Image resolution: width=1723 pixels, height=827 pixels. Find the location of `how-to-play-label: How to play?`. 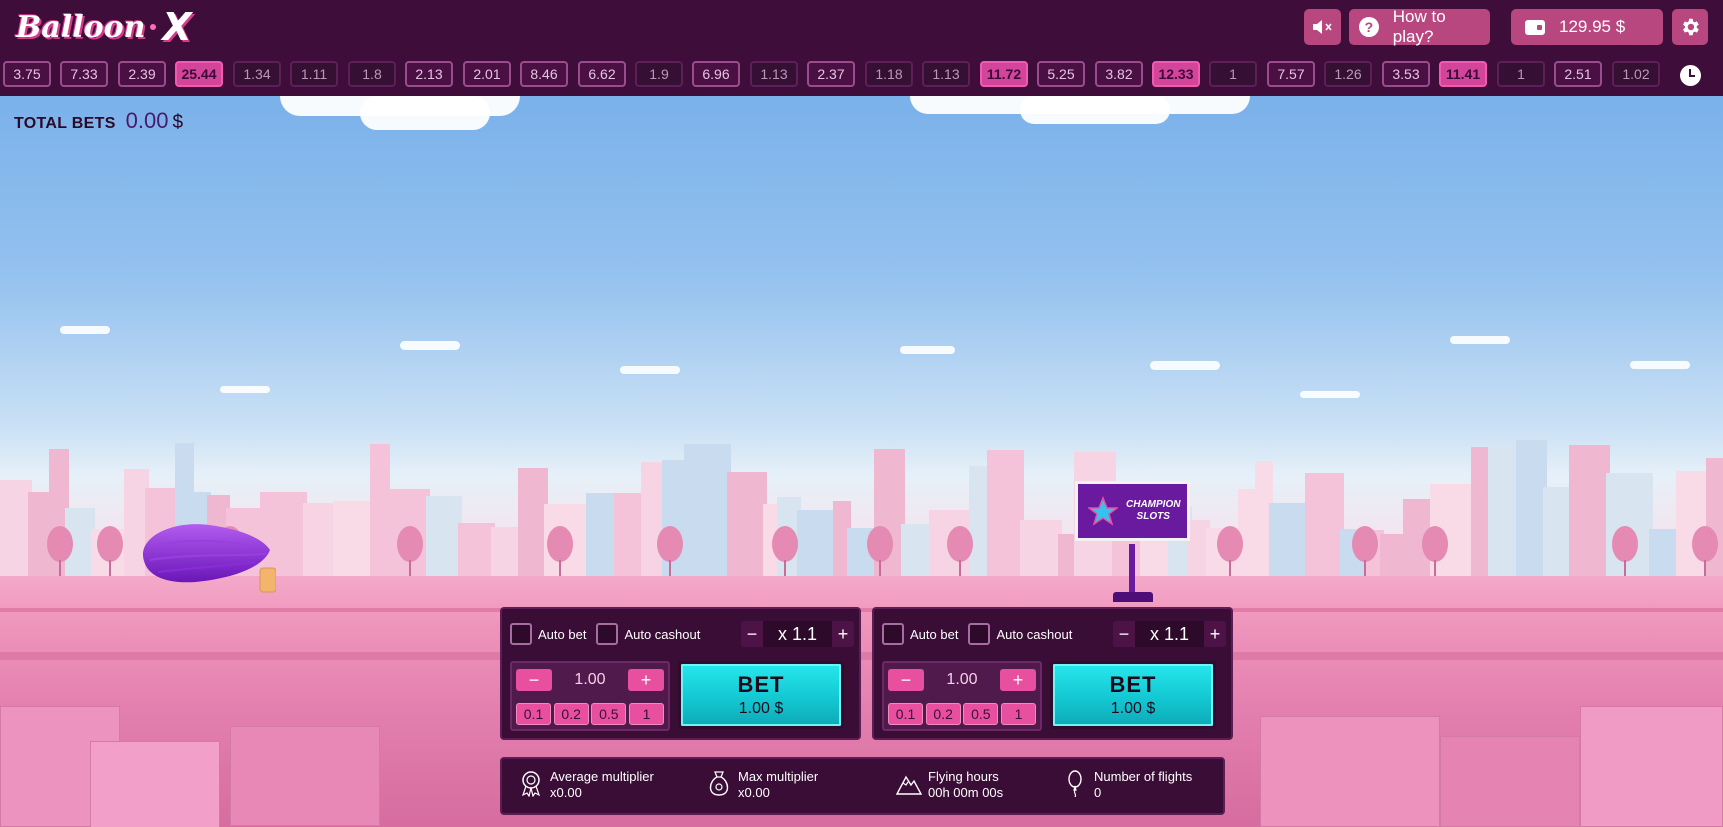

how-to-play-label: How to play? is located at coordinates (1419, 26).